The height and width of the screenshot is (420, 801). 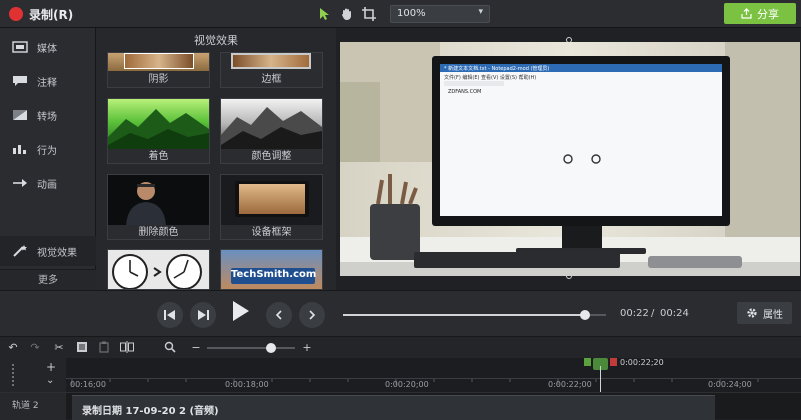 What do you see at coordinates (587, 362) in the screenshot?
I see `selection-start-marker` at bounding box center [587, 362].